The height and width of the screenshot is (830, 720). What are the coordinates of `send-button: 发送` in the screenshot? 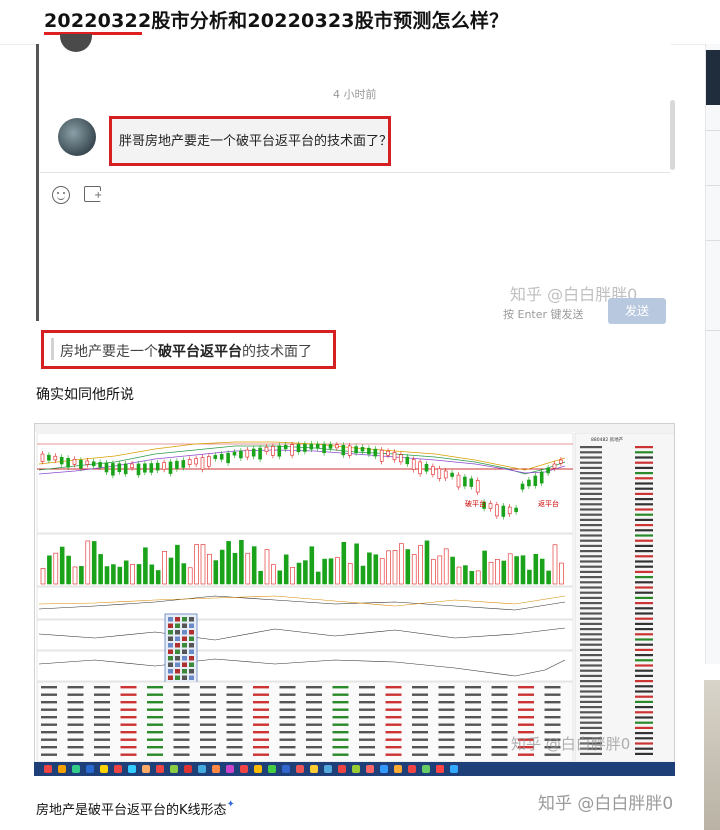 It's located at (637, 311).